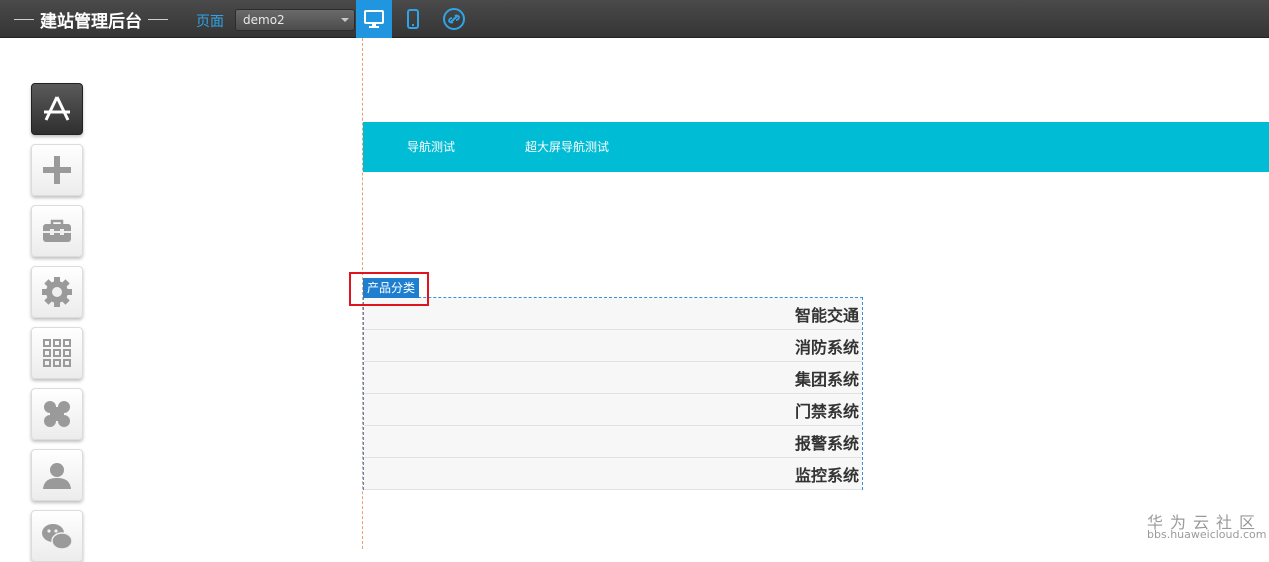  Describe the element at coordinates (210, 22) in the screenshot. I see `page-label: 页面` at that location.